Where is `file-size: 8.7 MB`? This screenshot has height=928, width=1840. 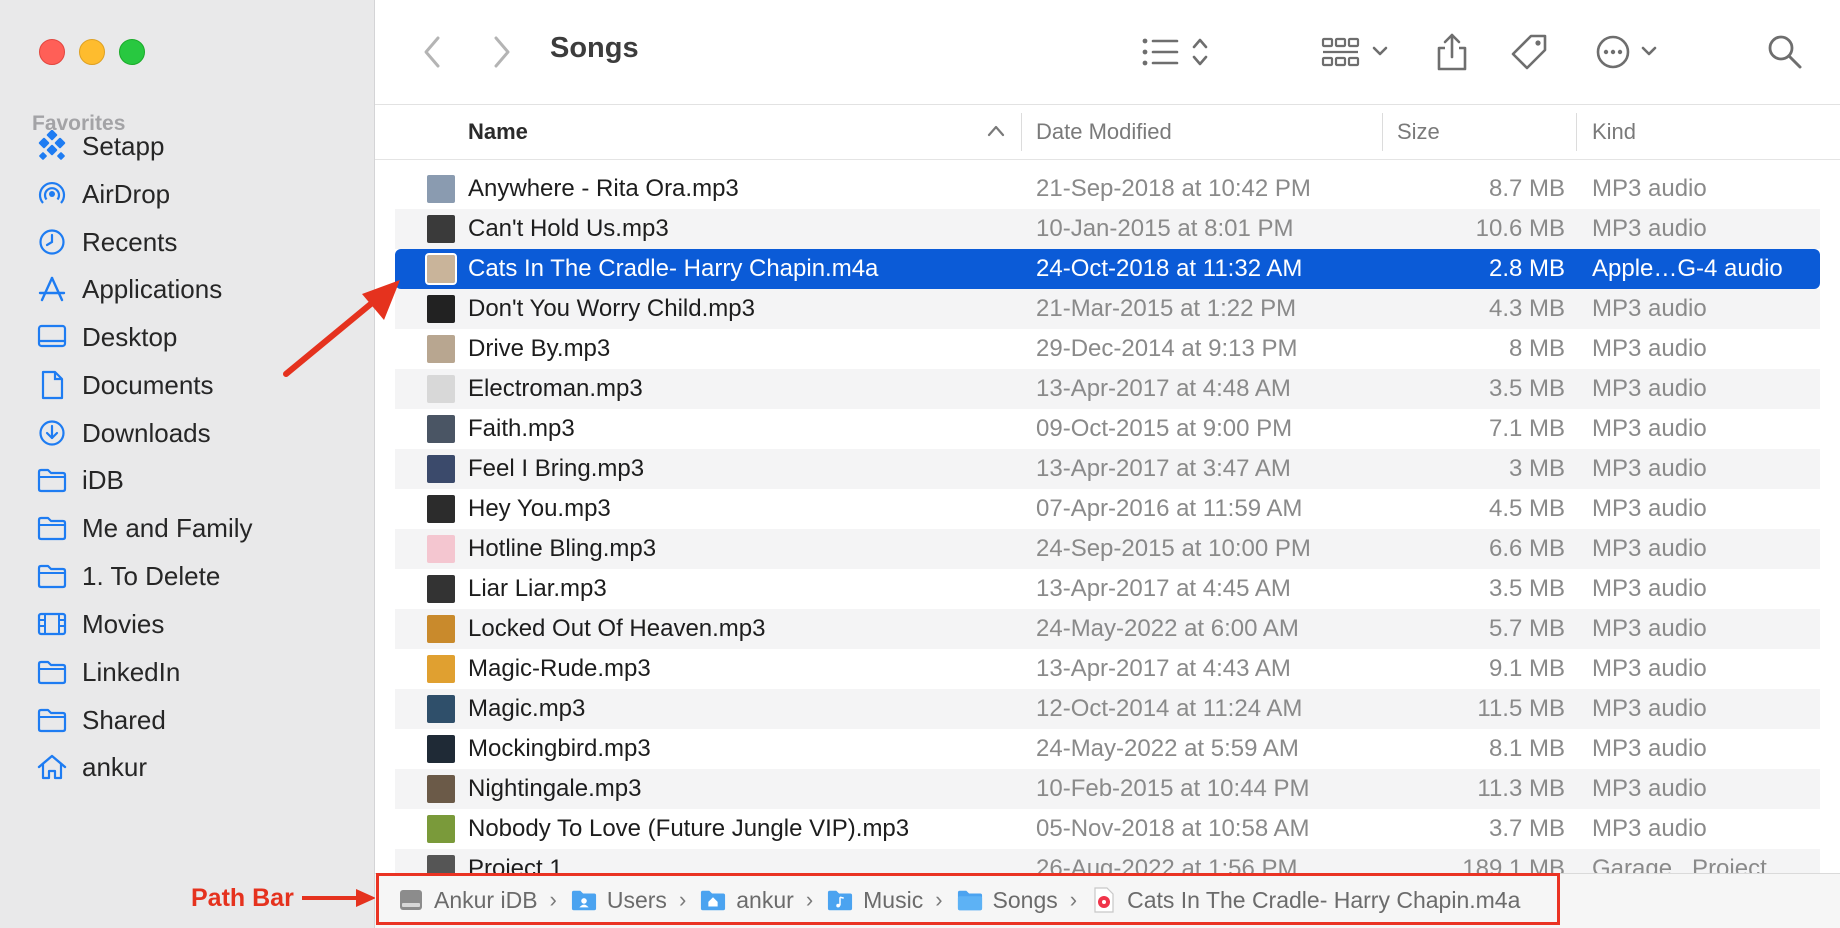 file-size: 8.7 MB is located at coordinates (1526, 188).